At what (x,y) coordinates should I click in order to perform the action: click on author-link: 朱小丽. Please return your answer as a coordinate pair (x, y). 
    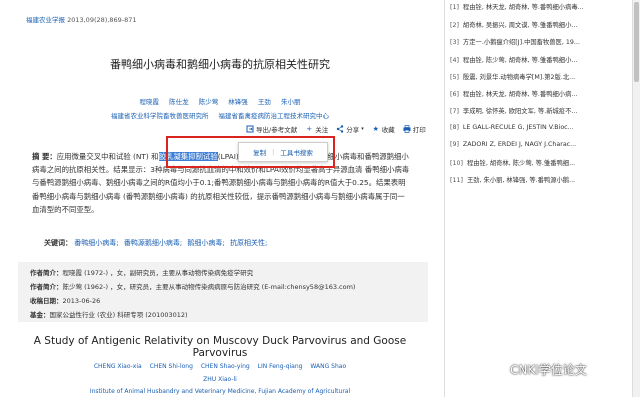
    Looking at the image, I should click on (291, 102).